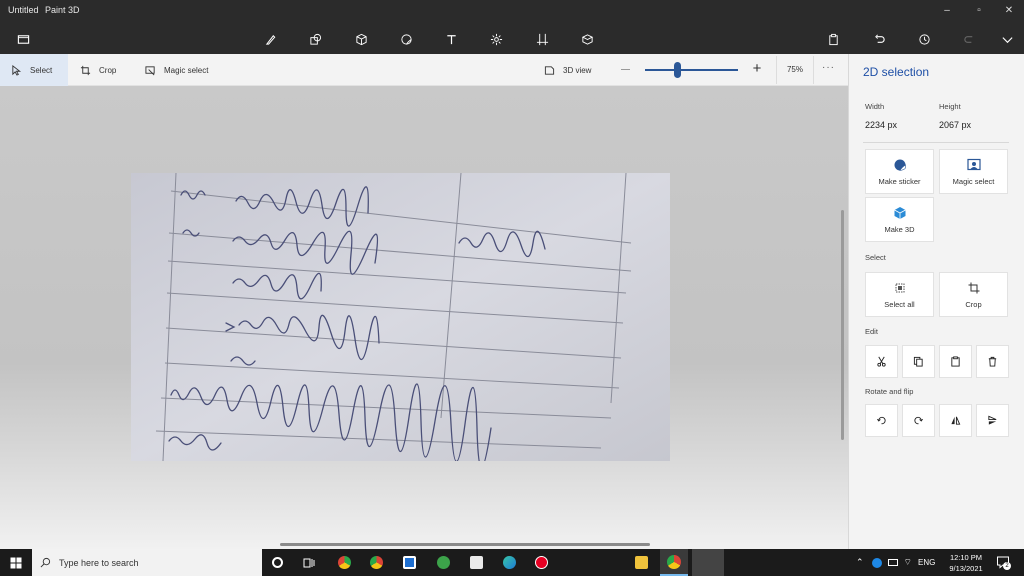 This screenshot has height=576, width=1024. I want to click on minimize-button: –, so click(947, 11).